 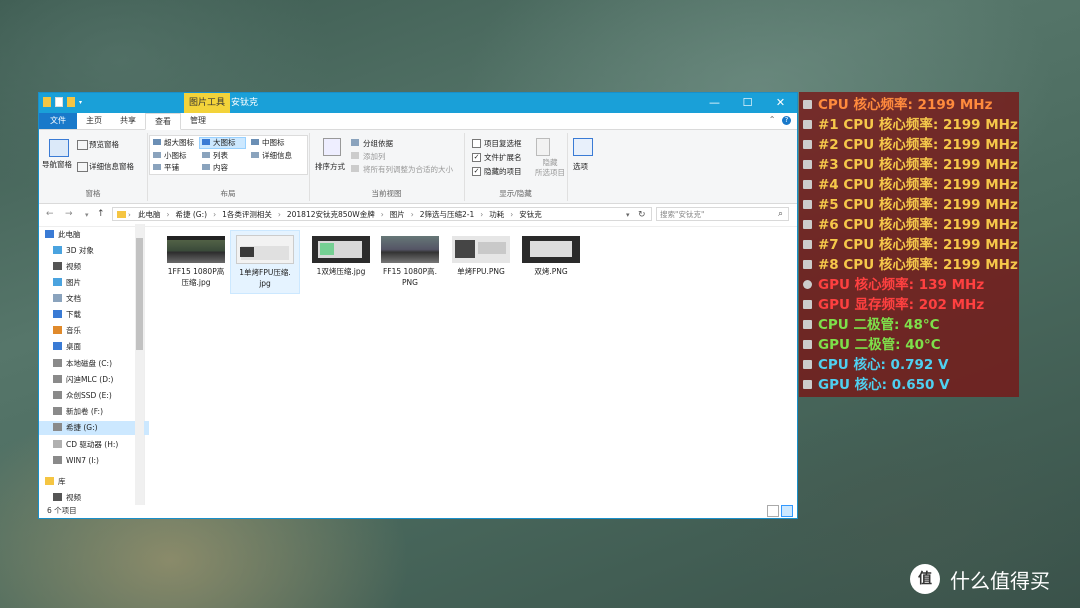 I want to click on crumb-filtered: 2筛选与压缩2-1, so click(x=447, y=215).